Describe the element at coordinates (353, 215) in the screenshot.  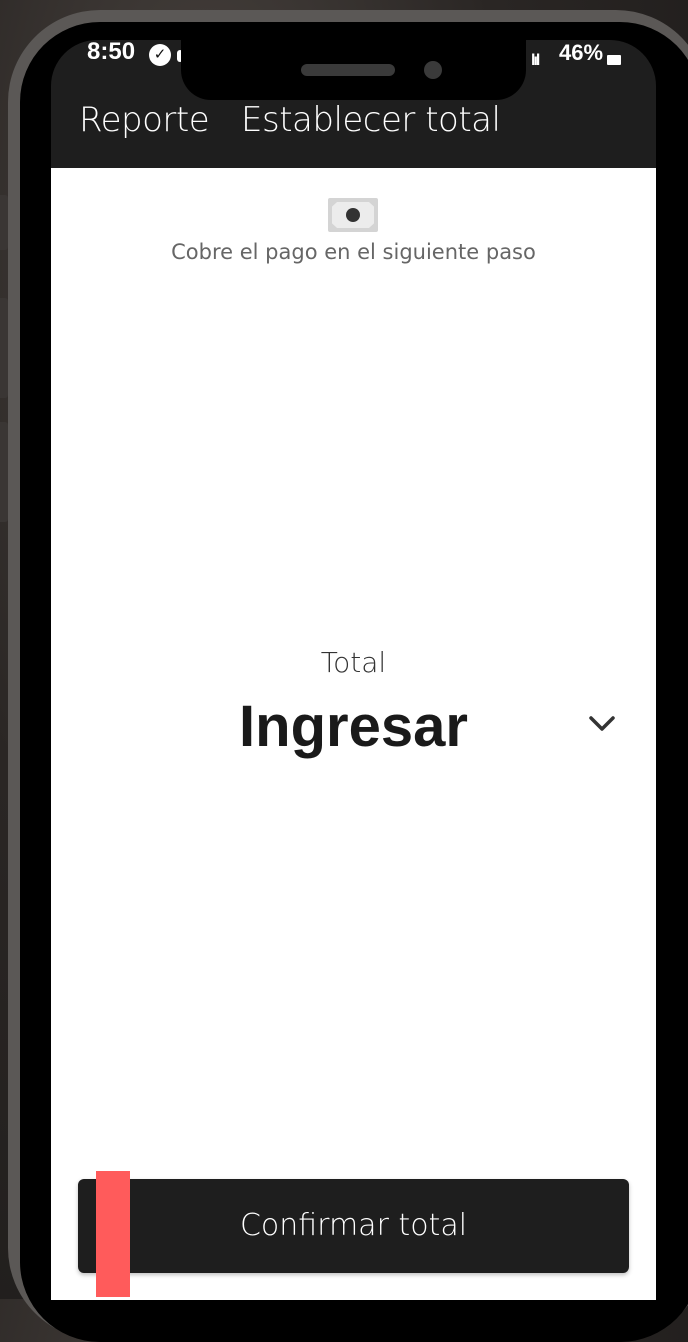
I see `cash-icon` at that location.